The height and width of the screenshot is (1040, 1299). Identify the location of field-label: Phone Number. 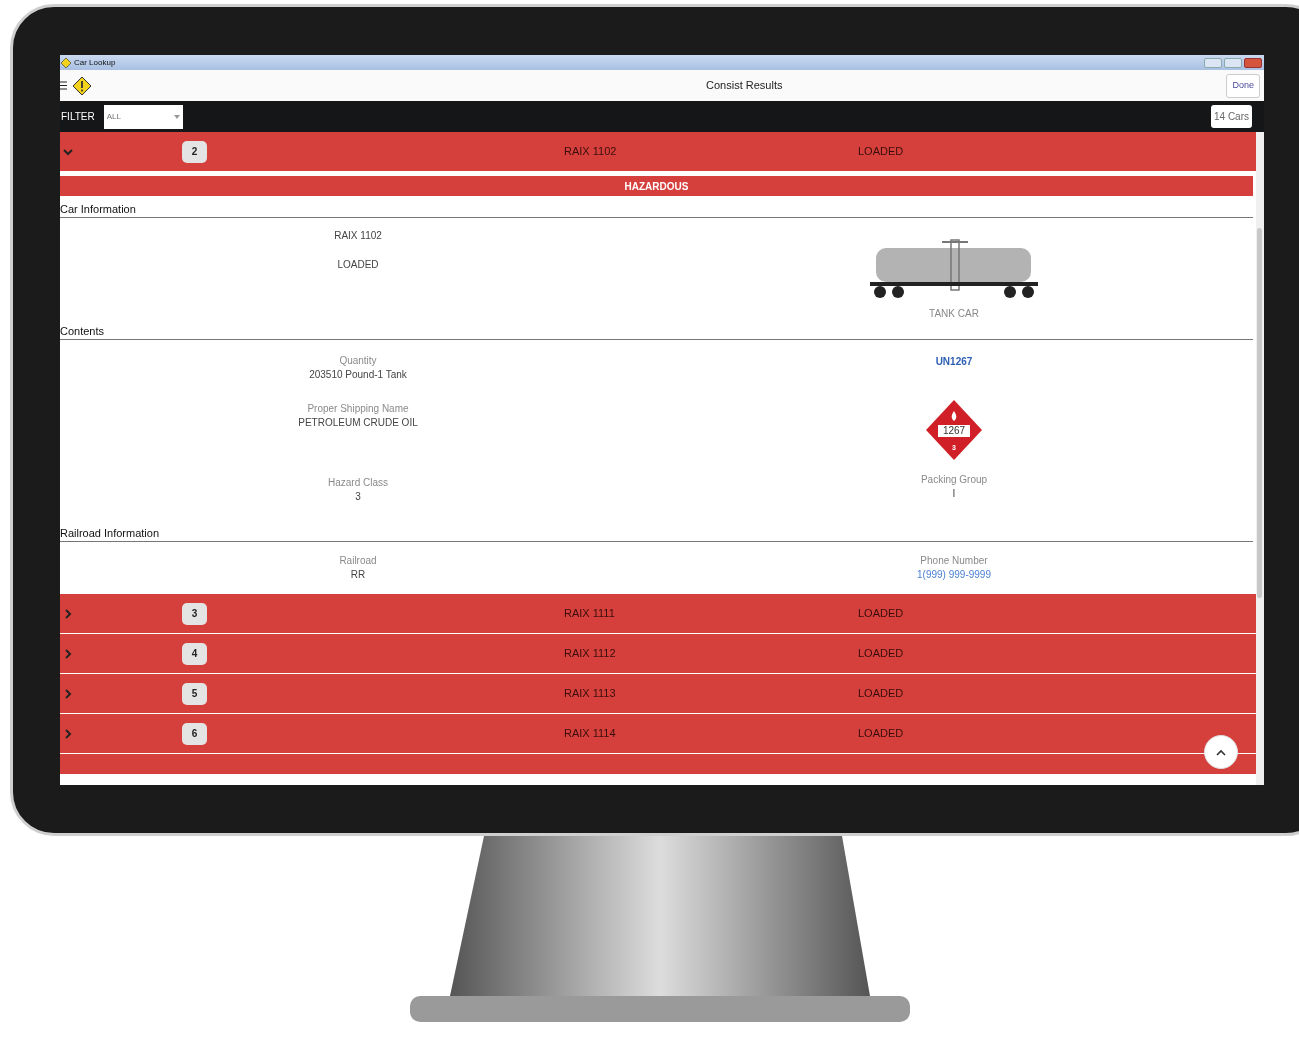
(954, 561).